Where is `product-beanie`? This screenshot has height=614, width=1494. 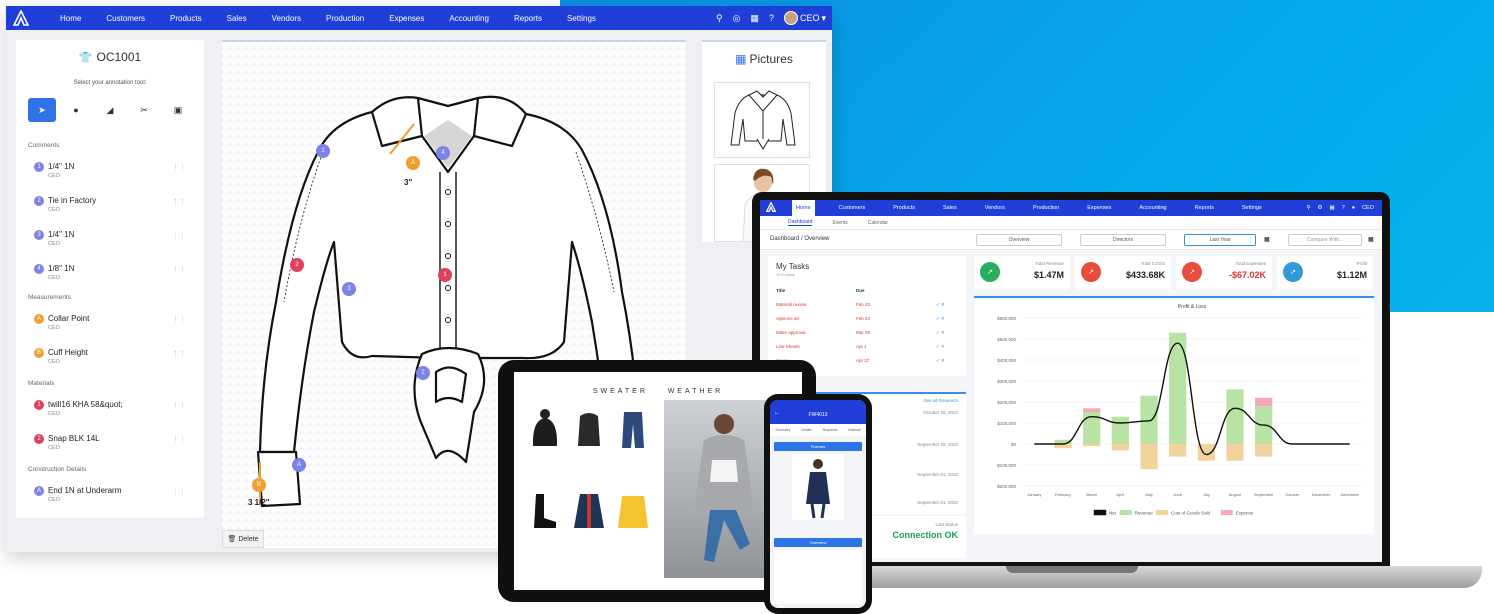 product-beanie is located at coordinates (545, 428).